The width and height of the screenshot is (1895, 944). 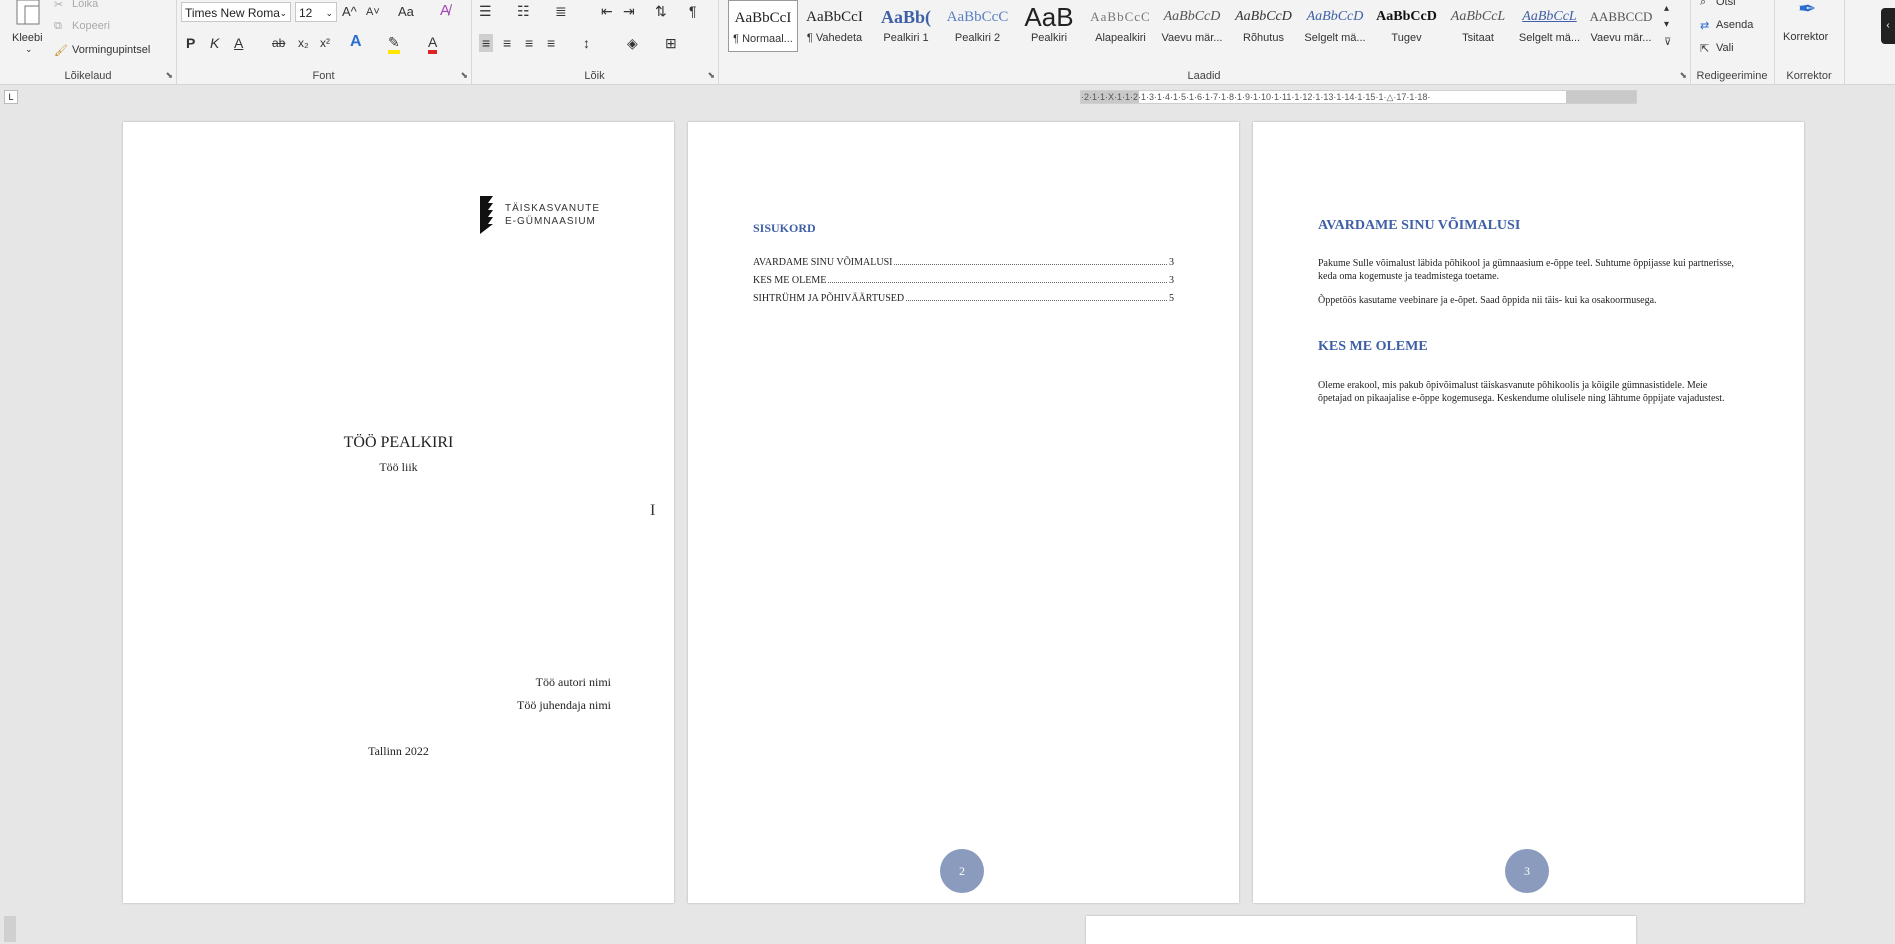 I want to click on cut-button: ✂ Lõika, so click(x=109, y=7).